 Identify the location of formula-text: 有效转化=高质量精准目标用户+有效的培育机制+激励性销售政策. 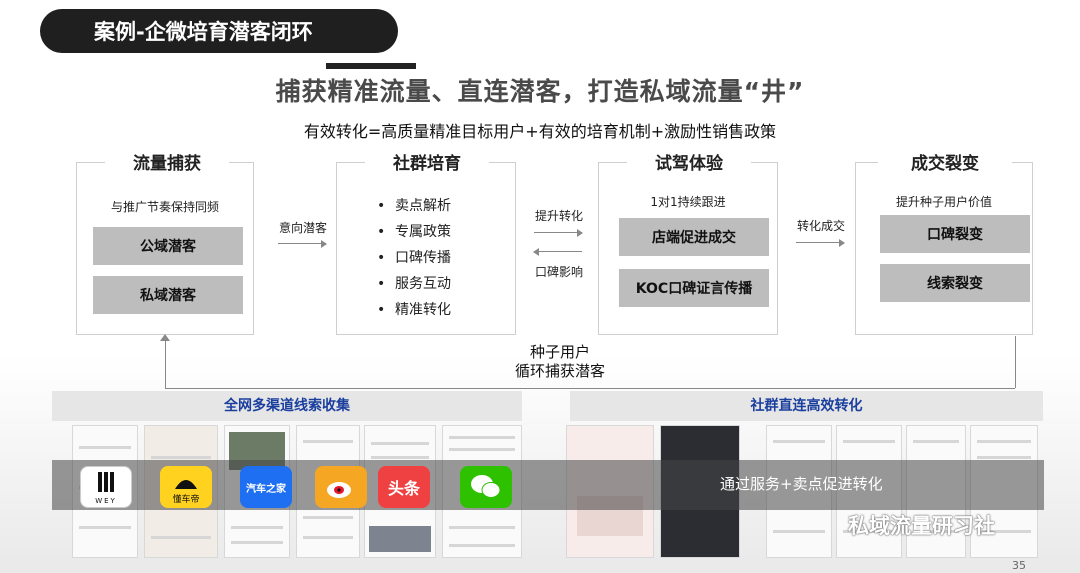
(540, 131).